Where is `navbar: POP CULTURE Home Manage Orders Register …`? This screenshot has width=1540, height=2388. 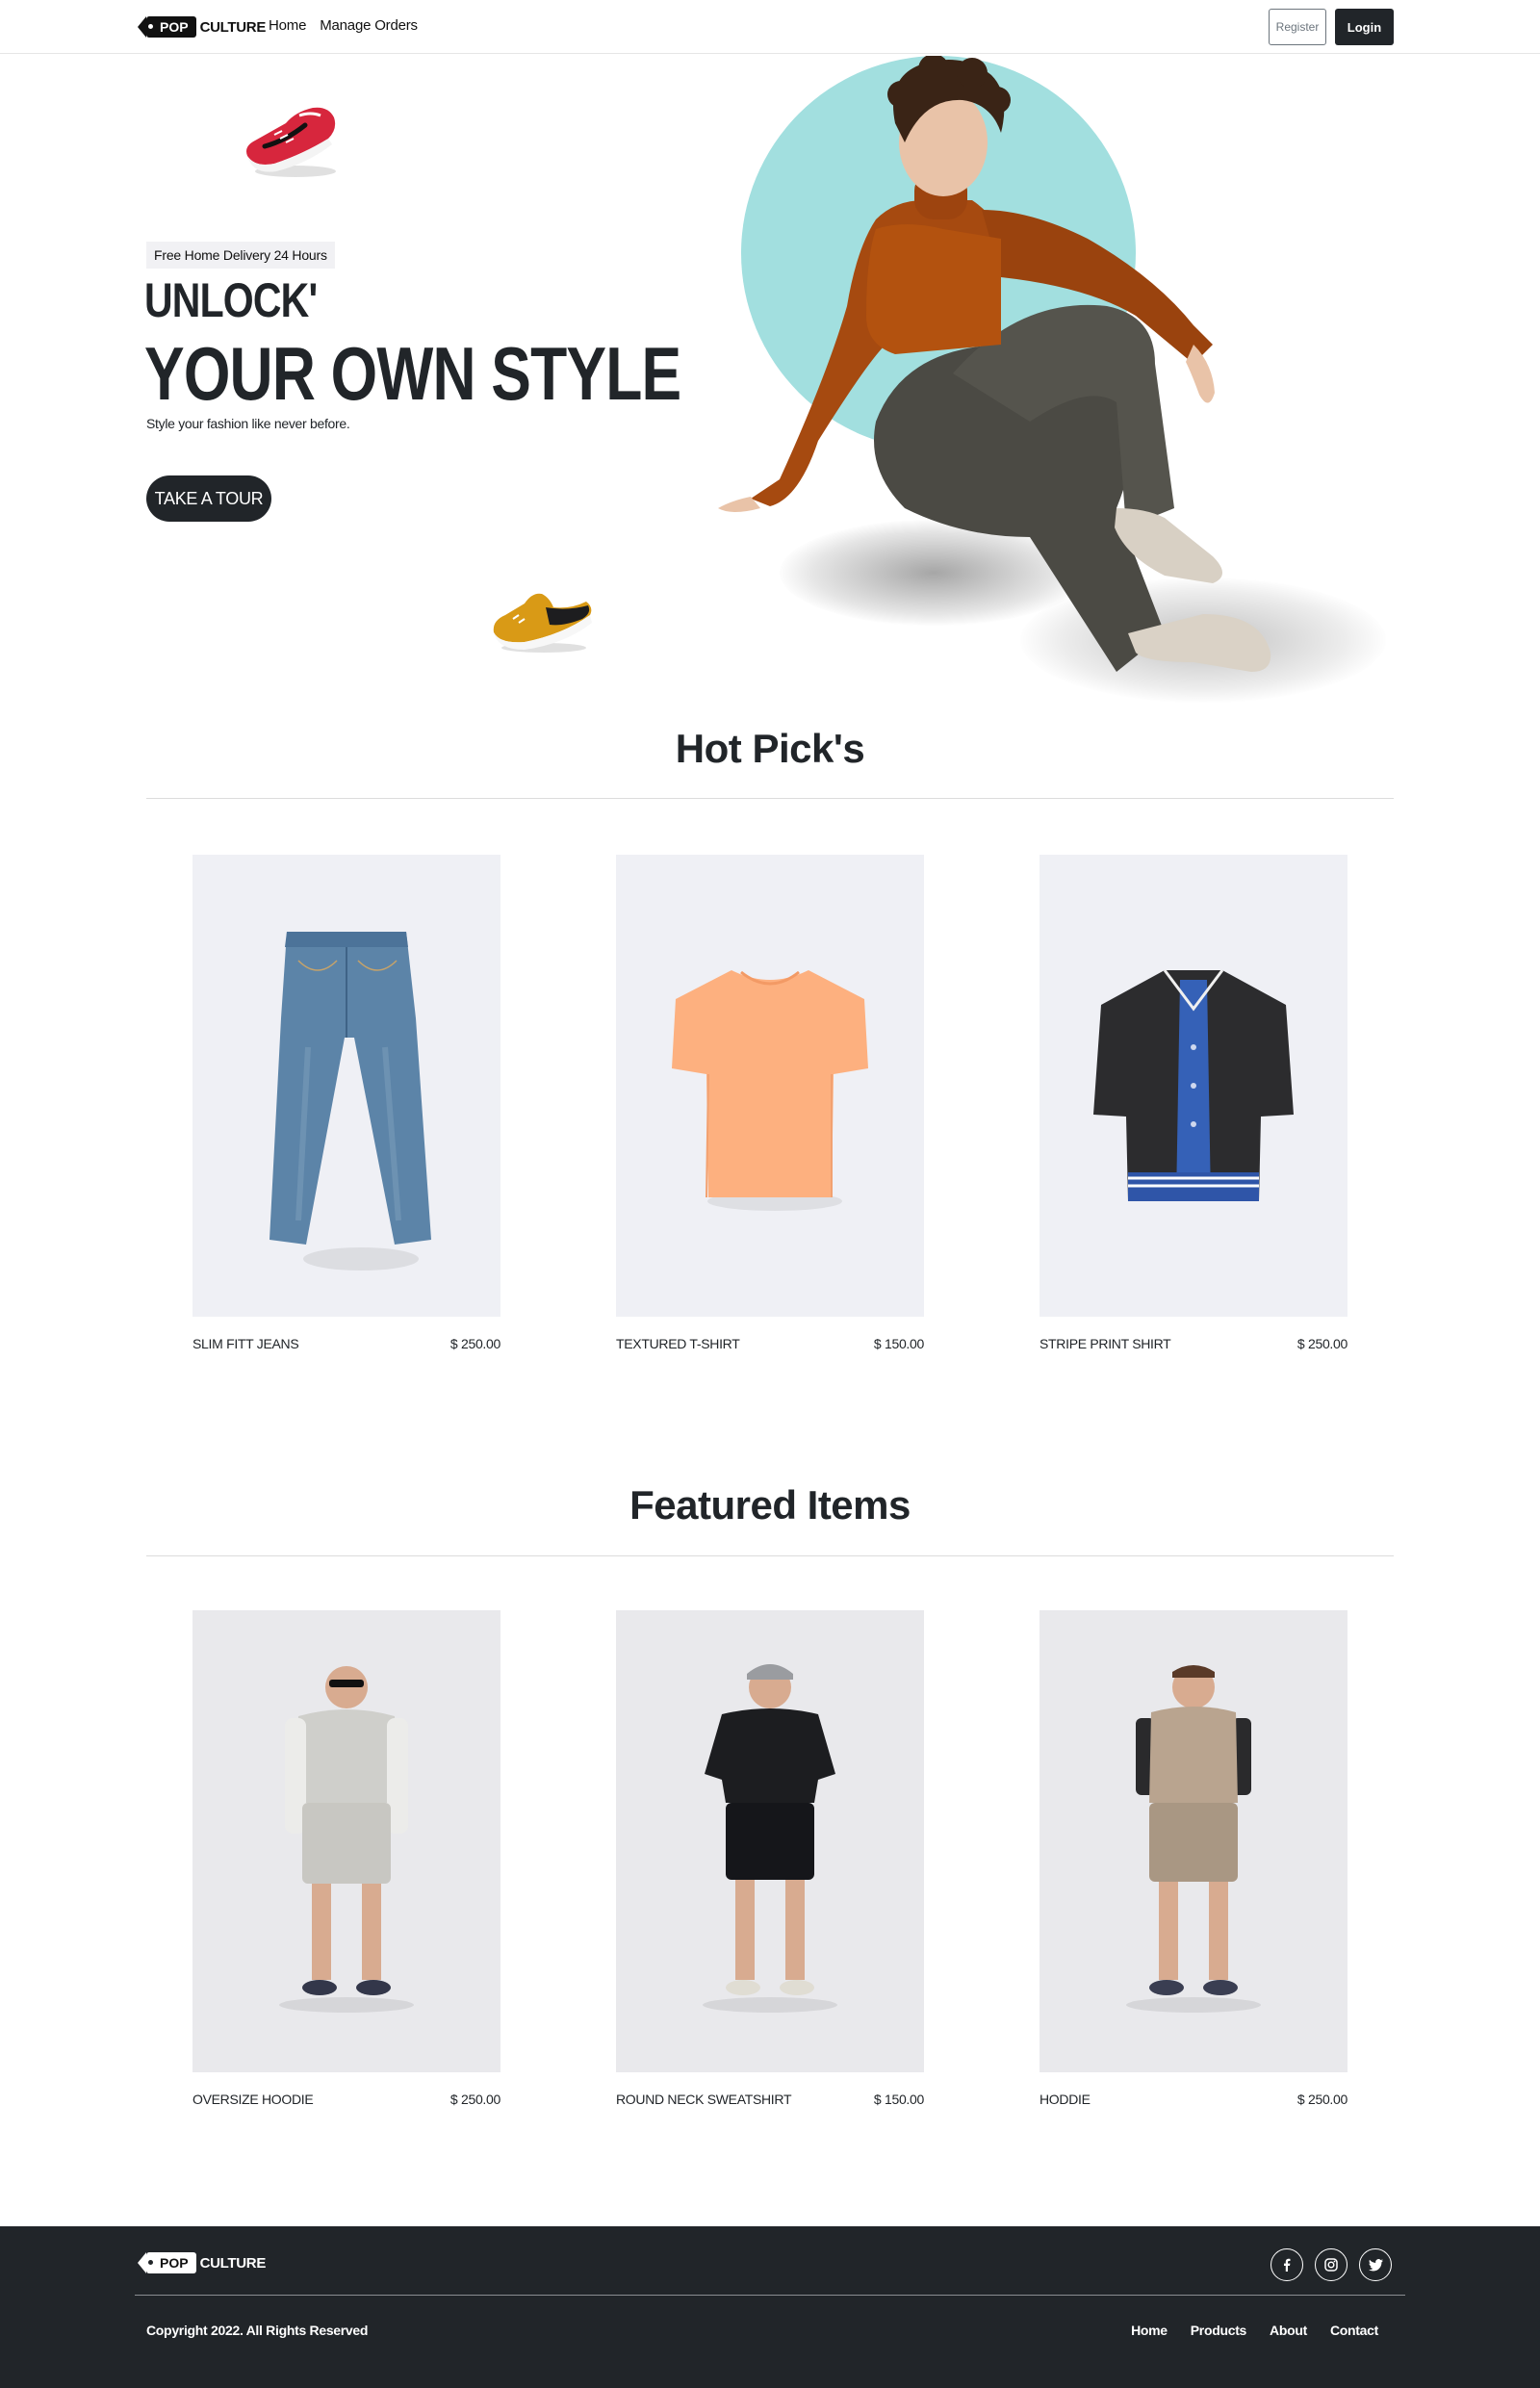 navbar: POP CULTURE Home Manage Orders Register … is located at coordinates (770, 27).